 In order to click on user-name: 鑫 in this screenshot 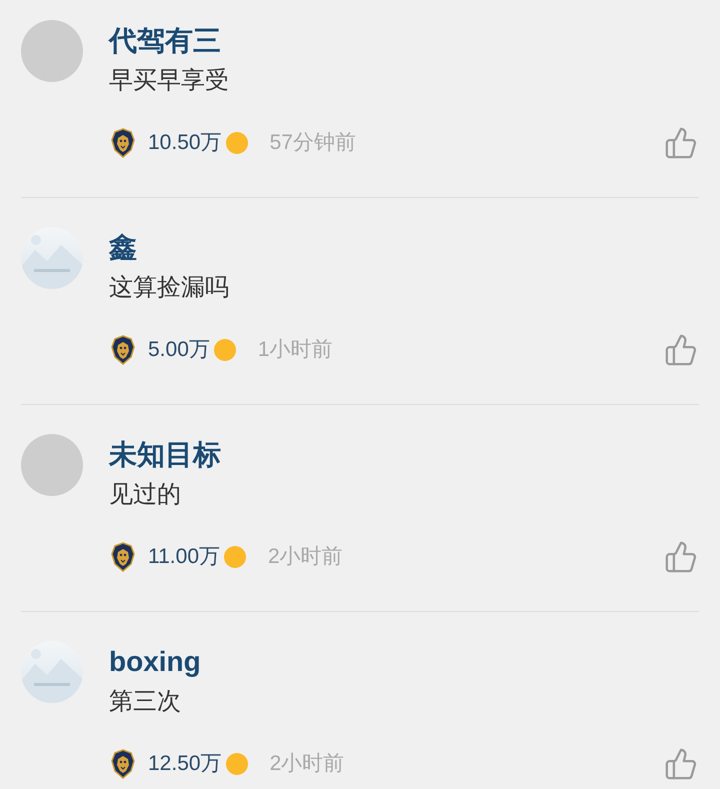, I will do `click(123, 248)`.